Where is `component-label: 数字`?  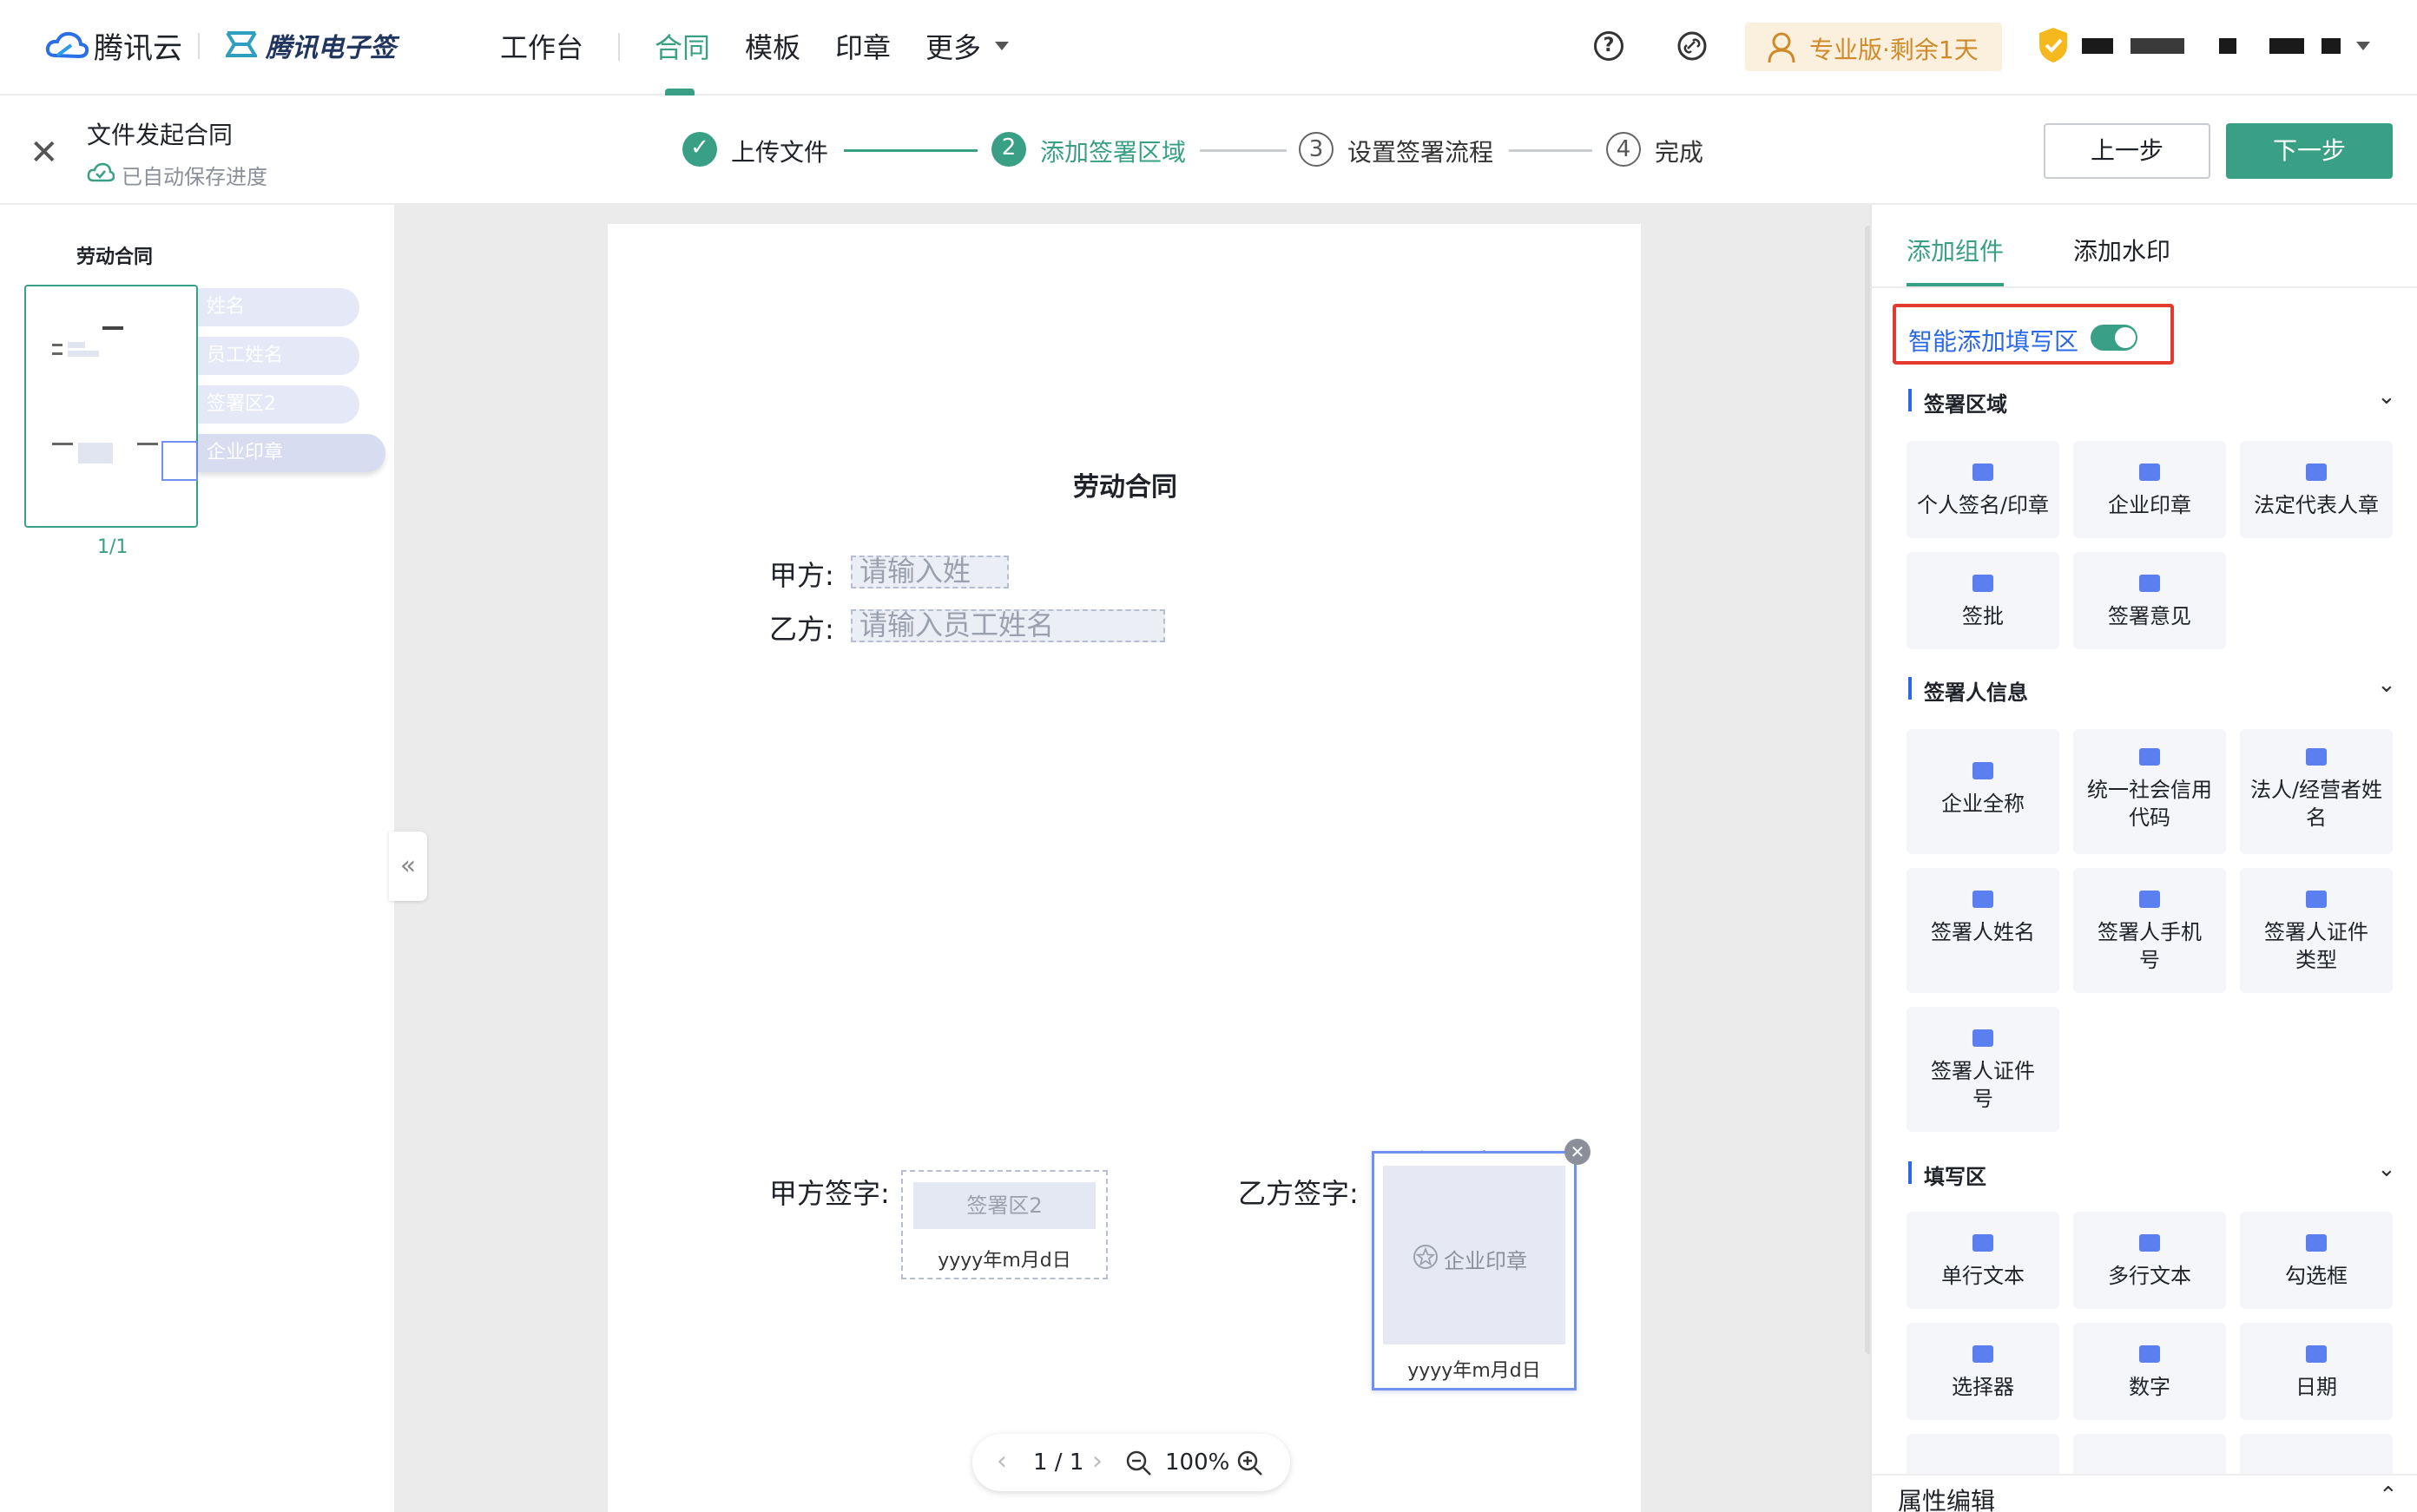 component-label: 数字 is located at coordinates (2149, 1387).